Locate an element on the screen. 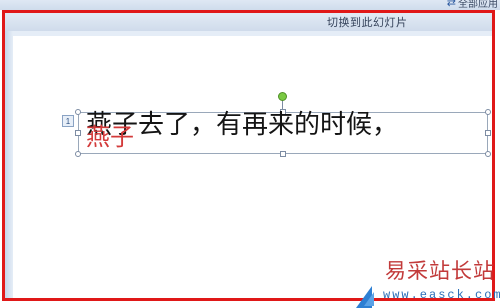 This screenshot has height=308, width=500. apply-all-label: 全部应用 is located at coordinates (478, 5).